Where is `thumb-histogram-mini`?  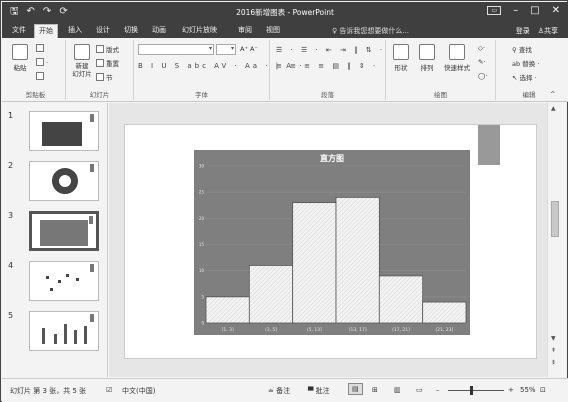 thumb-histogram-mini is located at coordinates (64, 233).